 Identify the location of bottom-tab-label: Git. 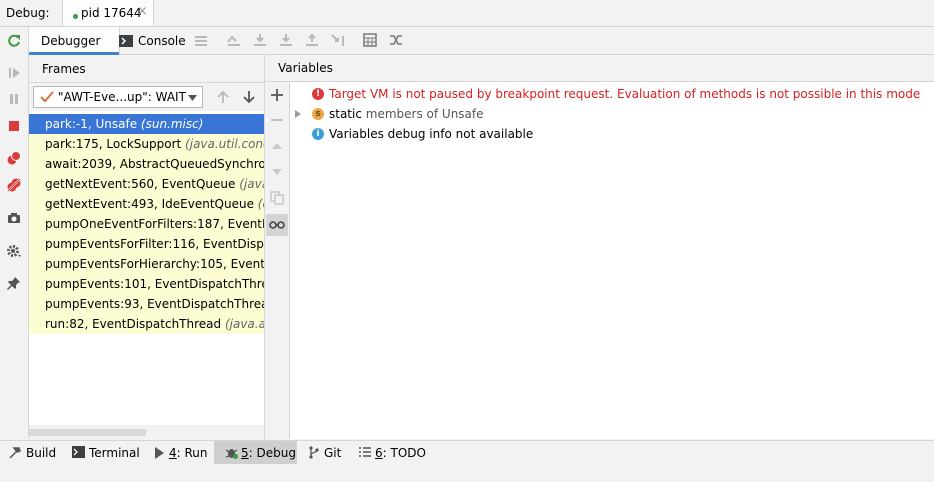
(333, 453).